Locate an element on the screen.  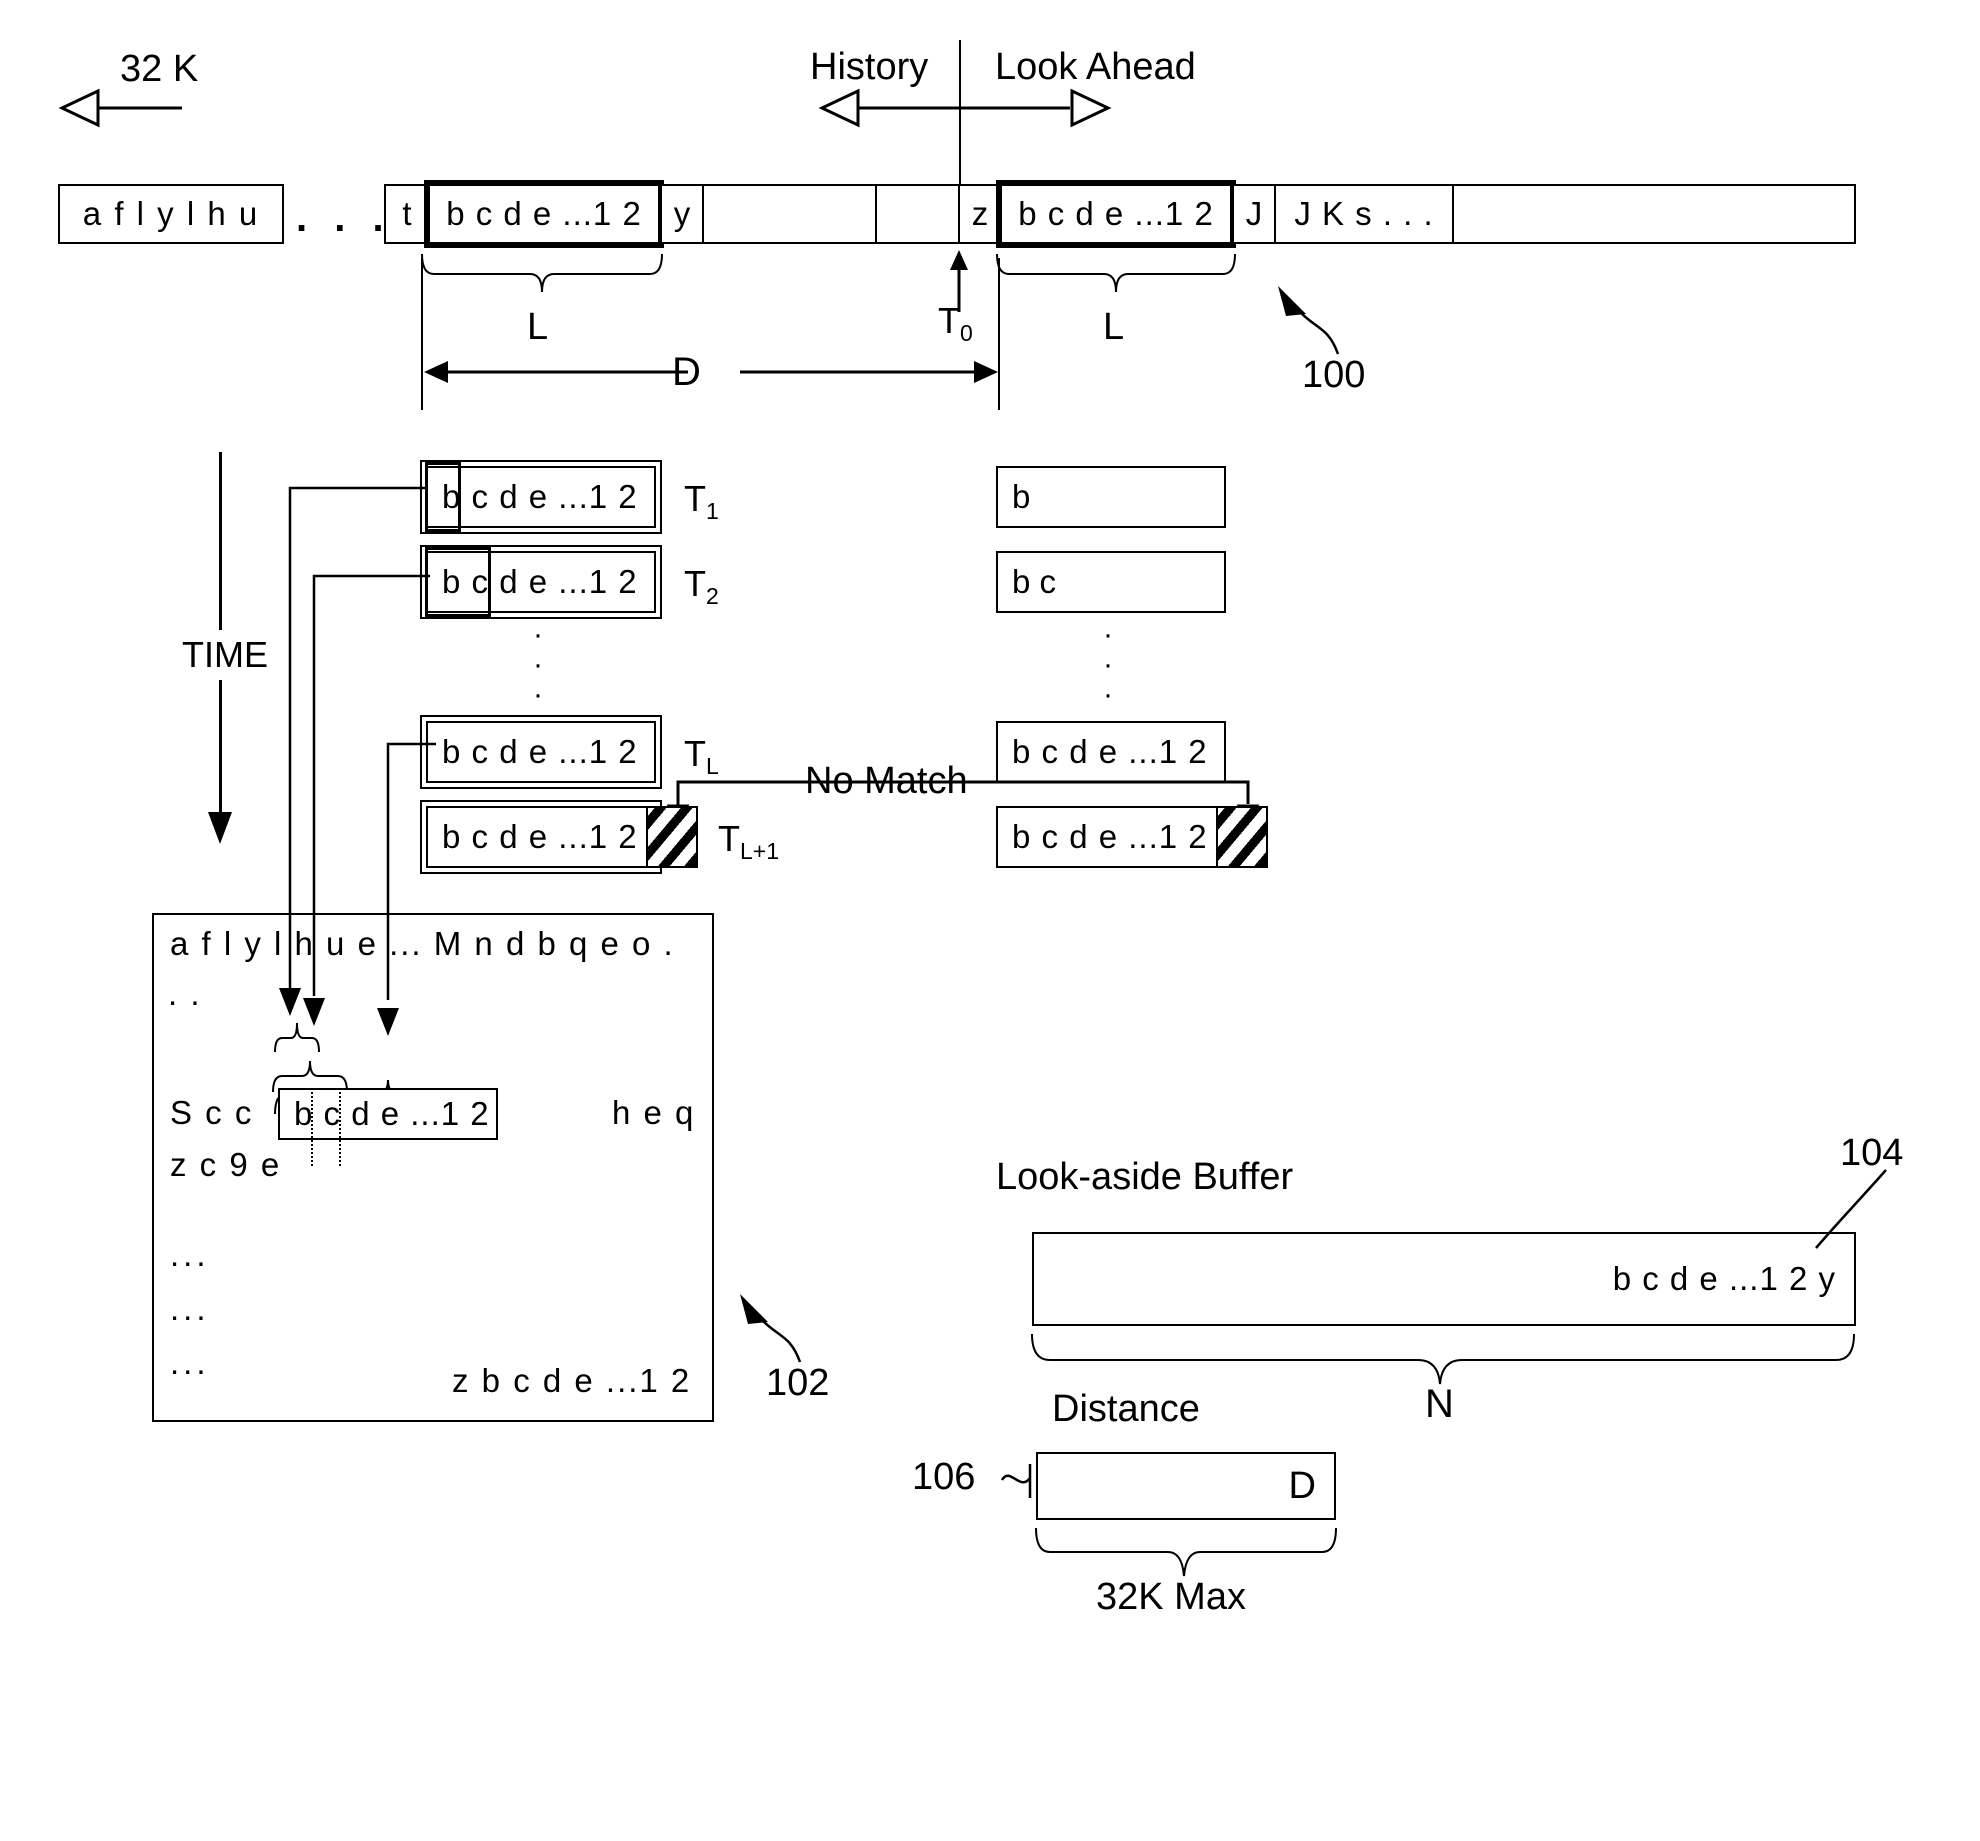
strip-match-lookahead: b c d e ...1 2 is located at coordinates (1116, 214).